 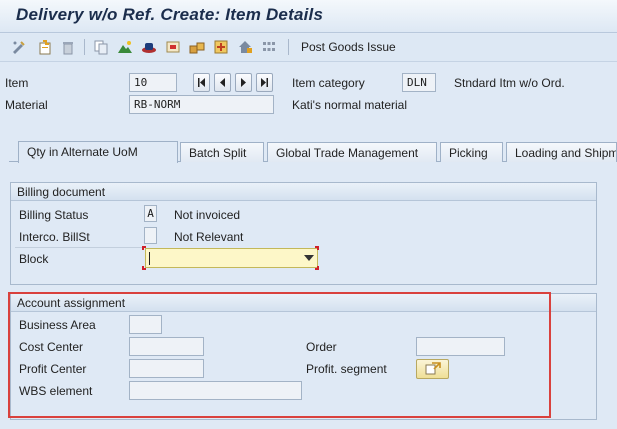 What do you see at coordinates (209, 237) in the screenshot?
I see `interco-billst-text: Not Relevant` at bounding box center [209, 237].